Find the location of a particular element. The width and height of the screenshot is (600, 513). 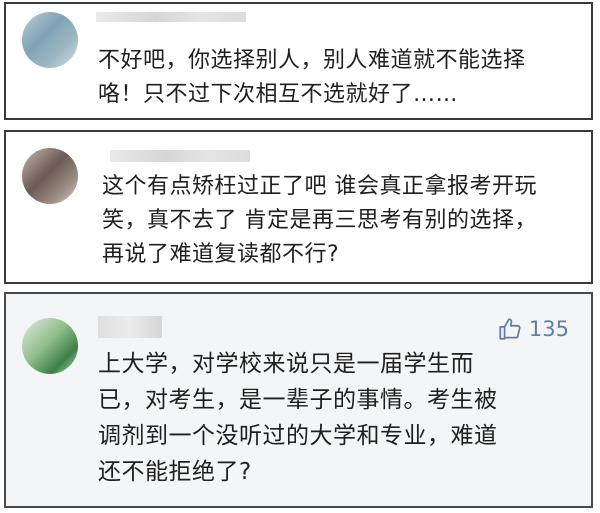

like-button: 135 is located at coordinates (533, 329).